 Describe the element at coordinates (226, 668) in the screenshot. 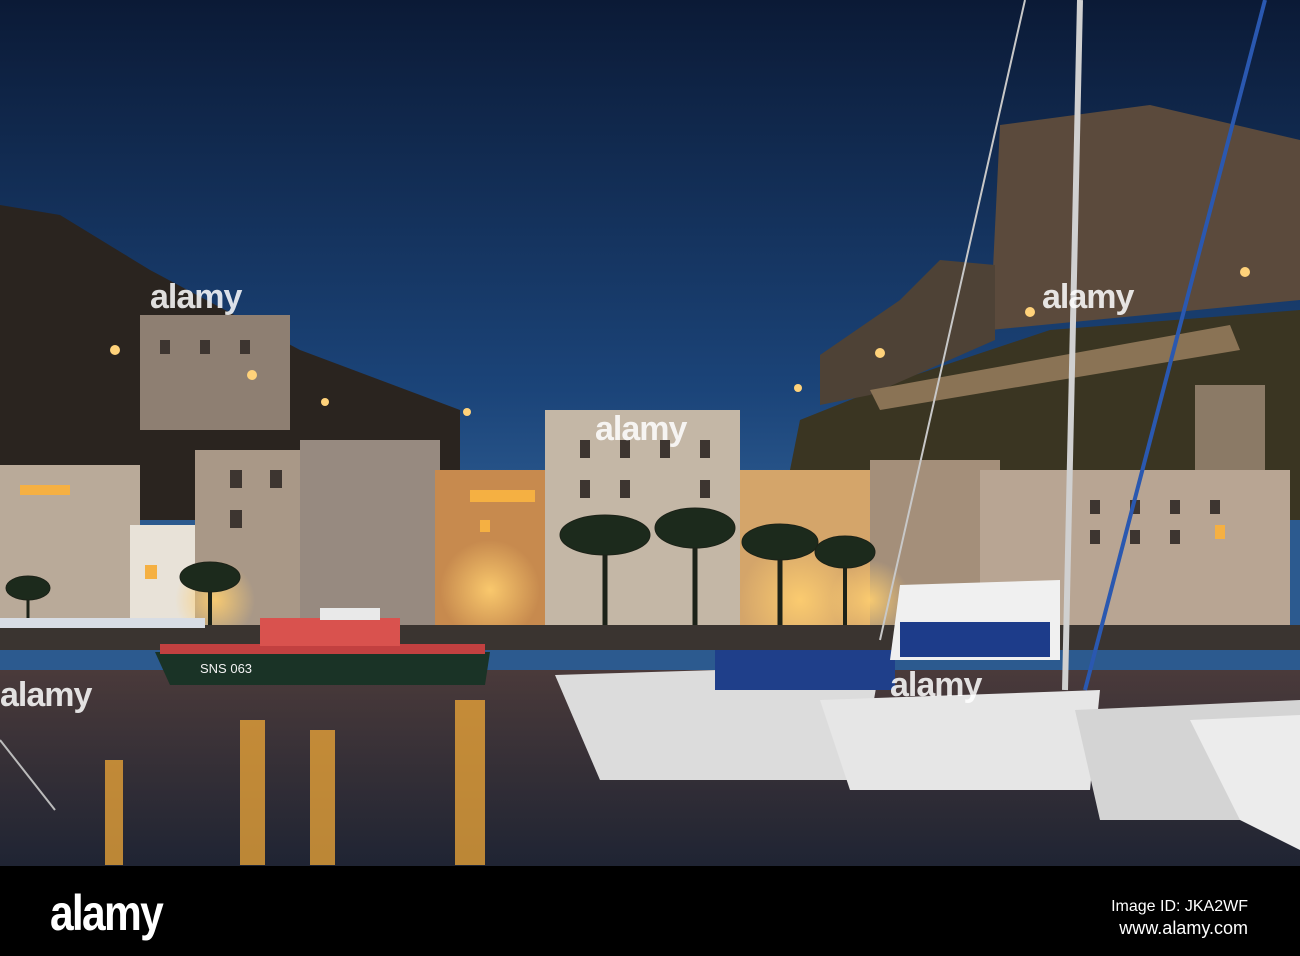

I see `boat-label: SNS 063` at that location.